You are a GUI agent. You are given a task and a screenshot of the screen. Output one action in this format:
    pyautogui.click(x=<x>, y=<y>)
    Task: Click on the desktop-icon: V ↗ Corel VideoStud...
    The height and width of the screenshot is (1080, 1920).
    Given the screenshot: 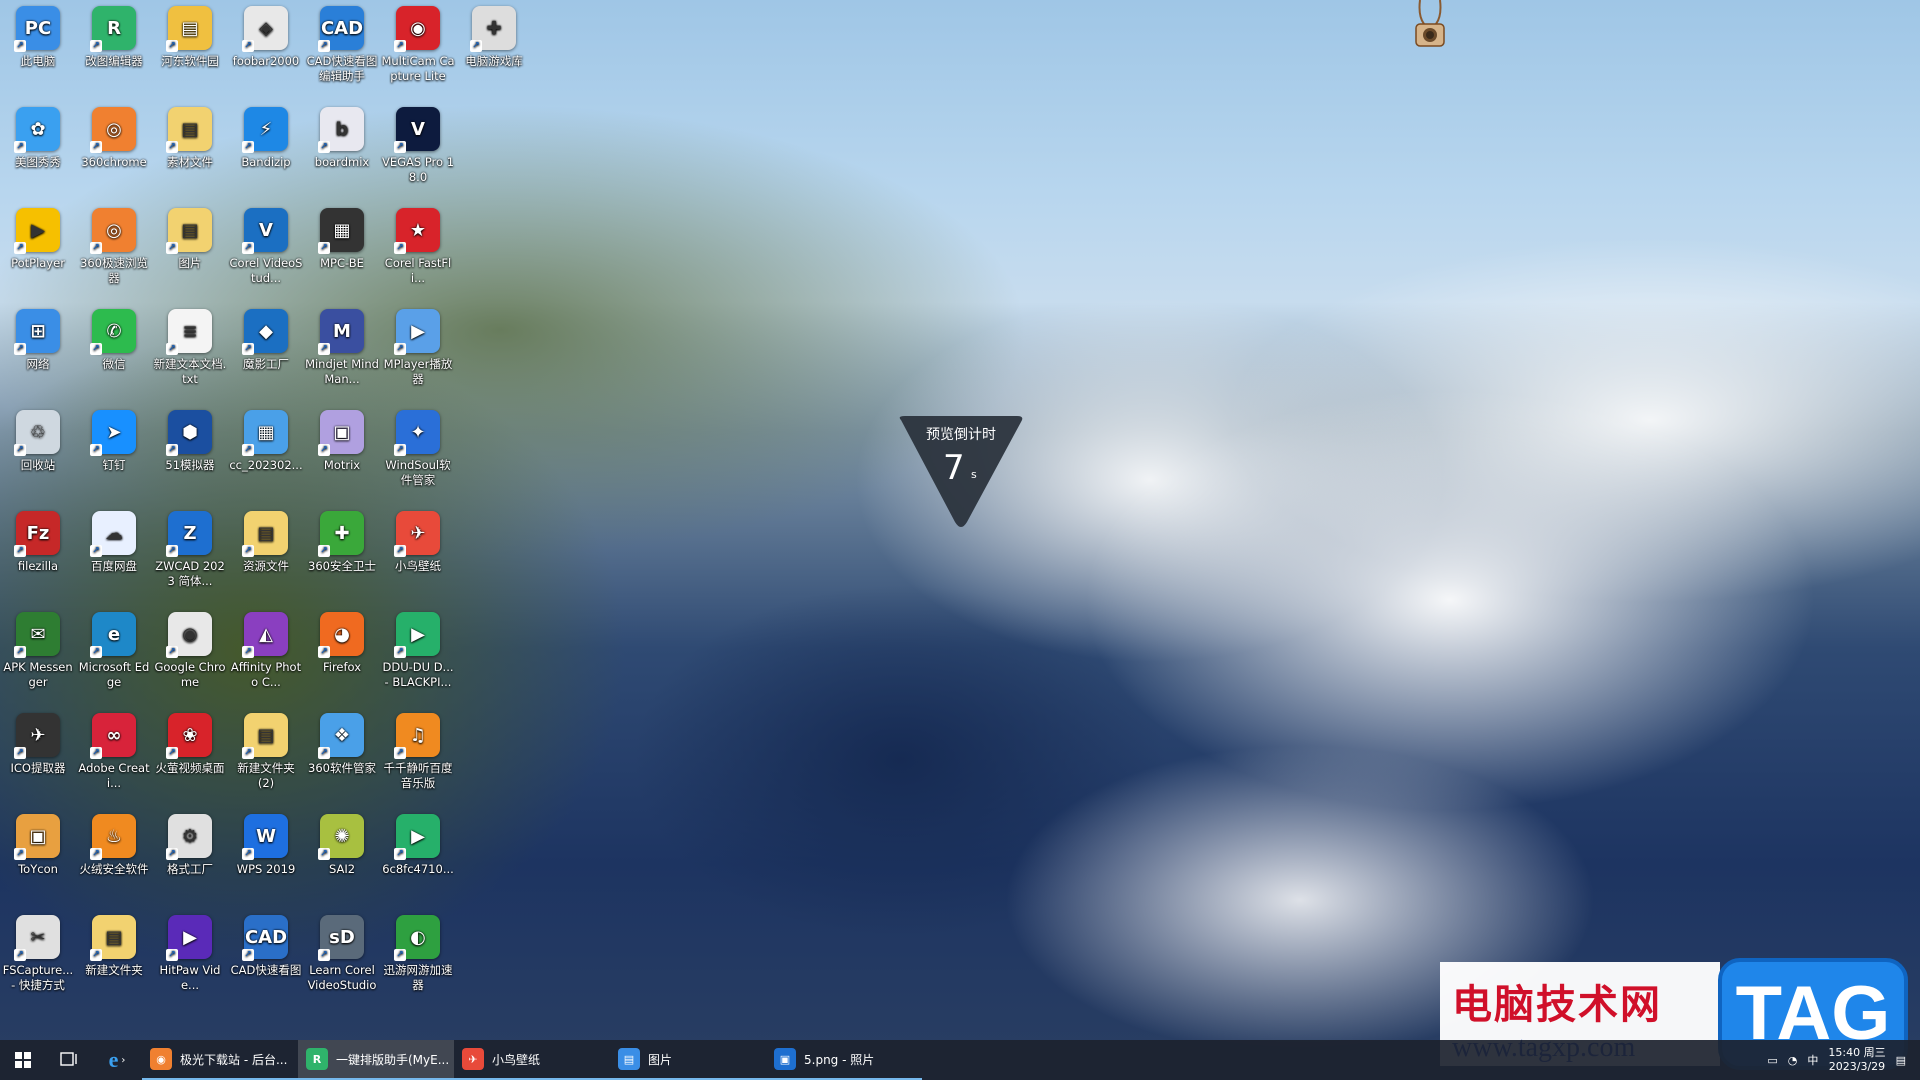 What is the action you would take?
    pyautogui.click(x=266, y=244)
    